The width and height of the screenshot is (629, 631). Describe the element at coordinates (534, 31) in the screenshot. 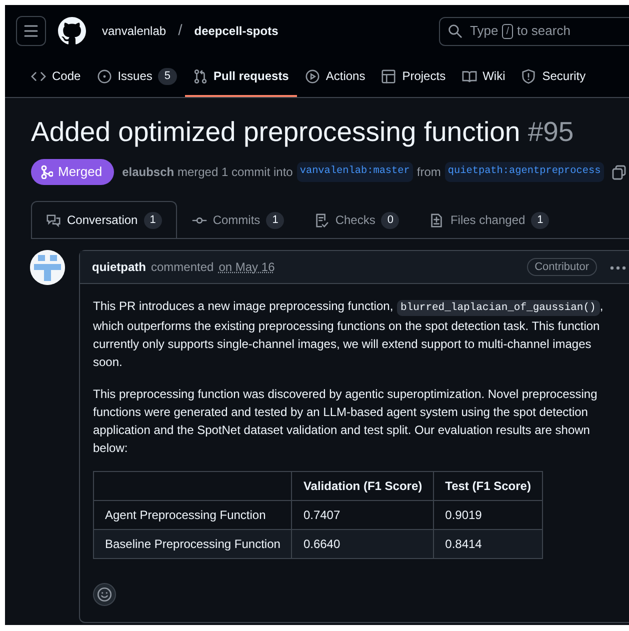

I see `search-field: Type / to search` at that location.